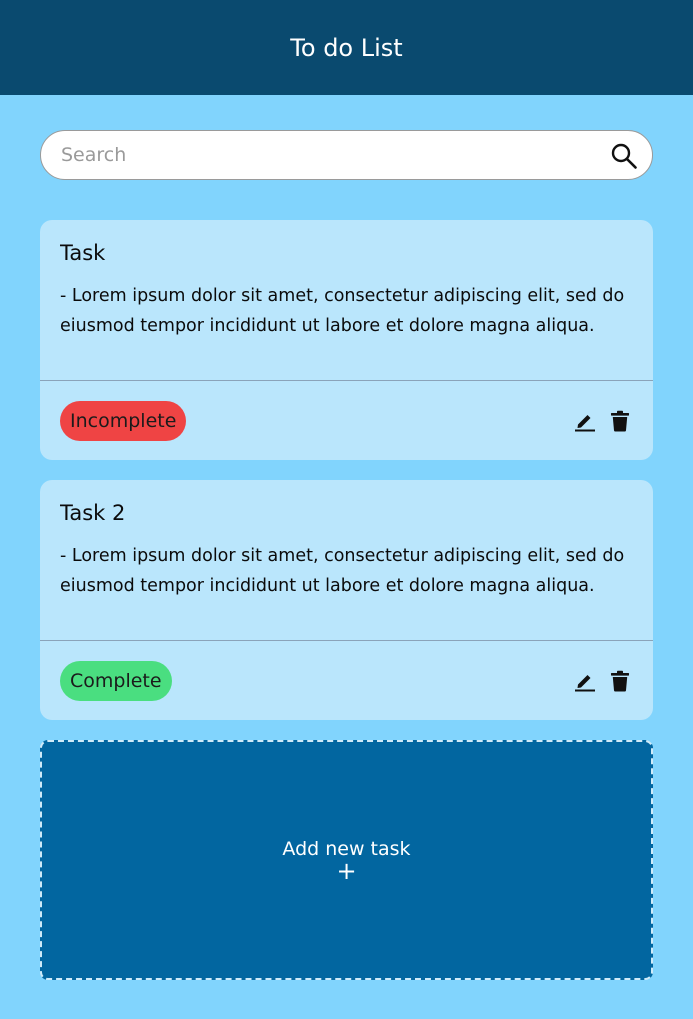 This screenshot has width=693, height=1019. What do you see at coordinates (624, 156) in the screenshot?
I see `search-icon` at bounding box center [624, 156].